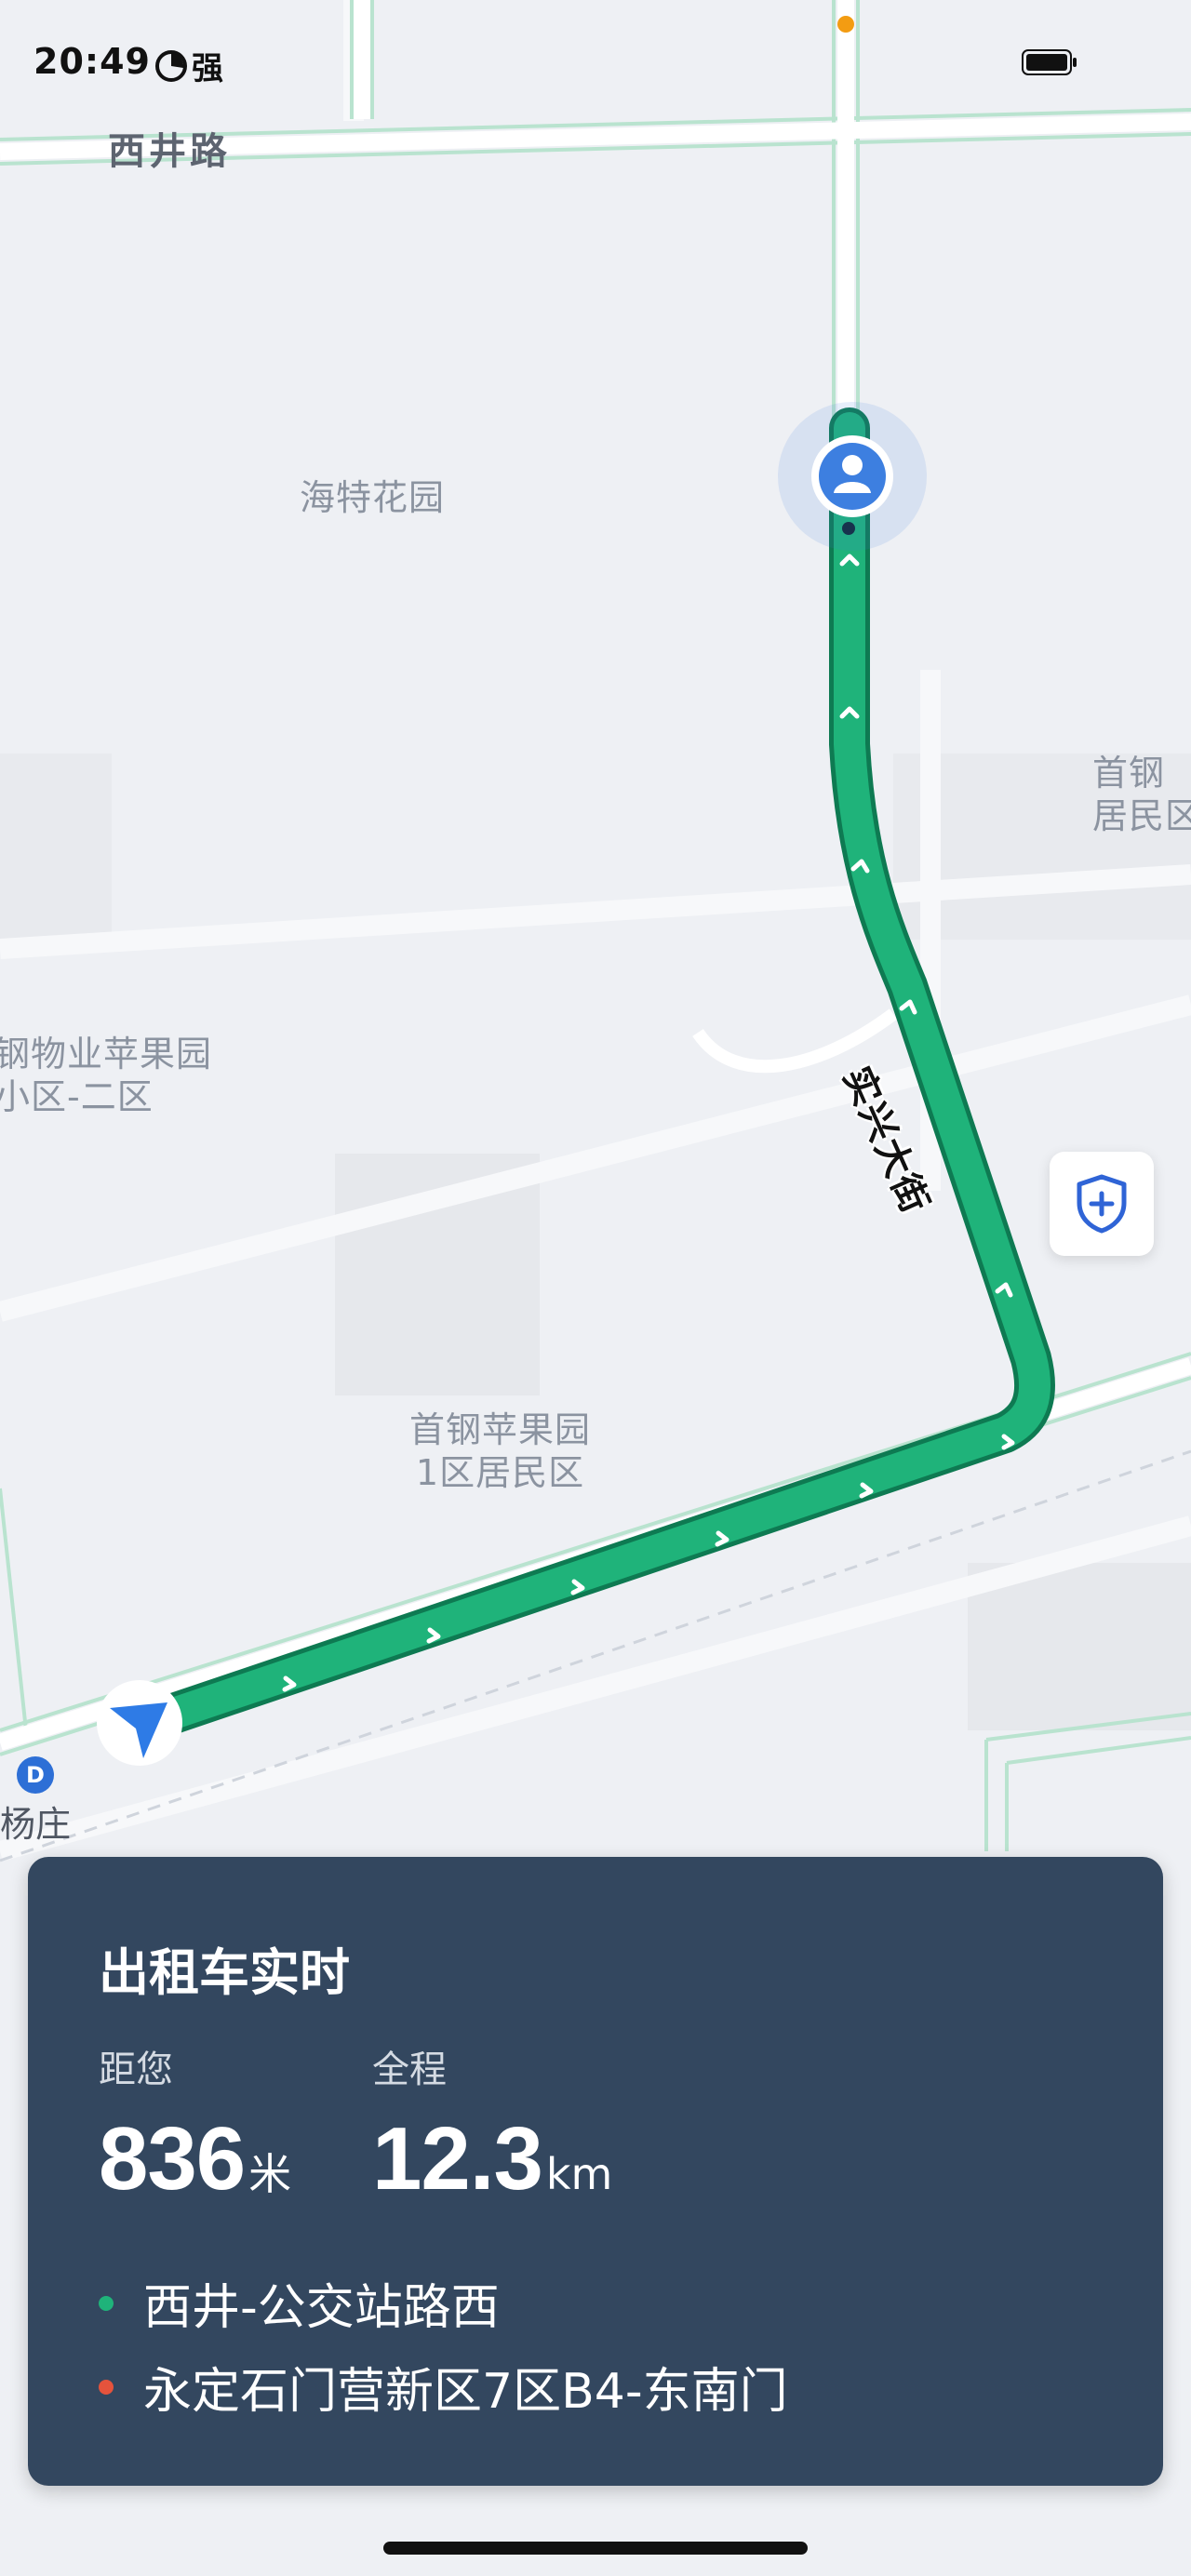 This screenshot has height=2576, width=1191. Describe the element at coordinates (1141, 794) in the screenshot. I see `poi-label: 首钢 居民区` at that location.